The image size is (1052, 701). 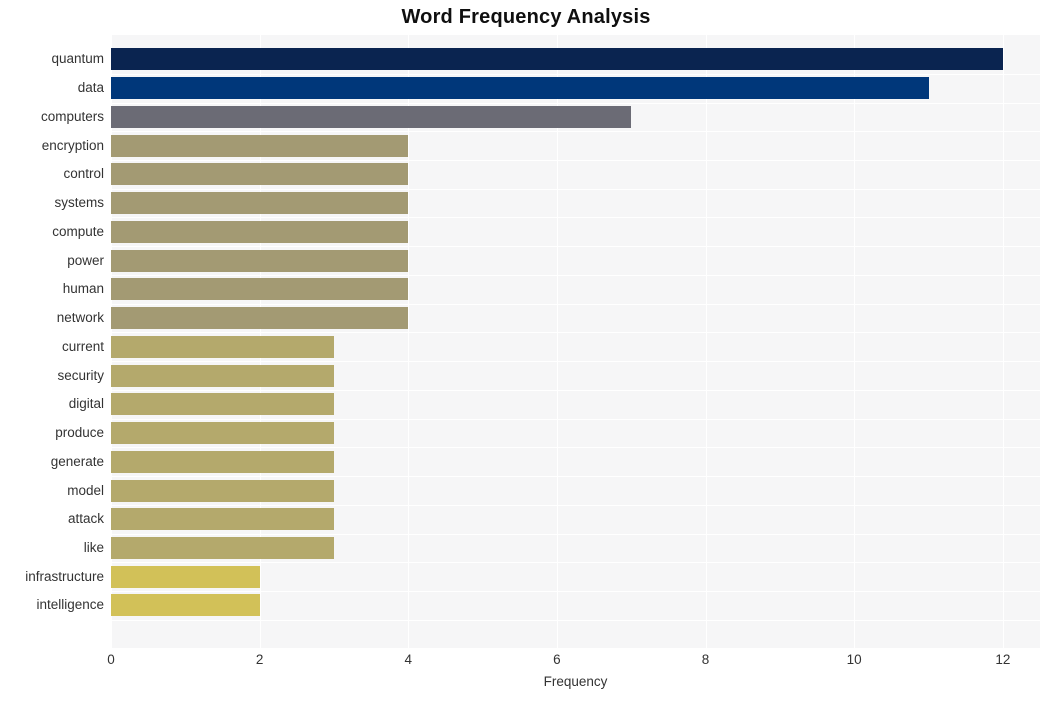 What do you see at coordinates (79, 203) in the screenshot?
I see `y-tick-label: systems` at bounding box center [79, 203].